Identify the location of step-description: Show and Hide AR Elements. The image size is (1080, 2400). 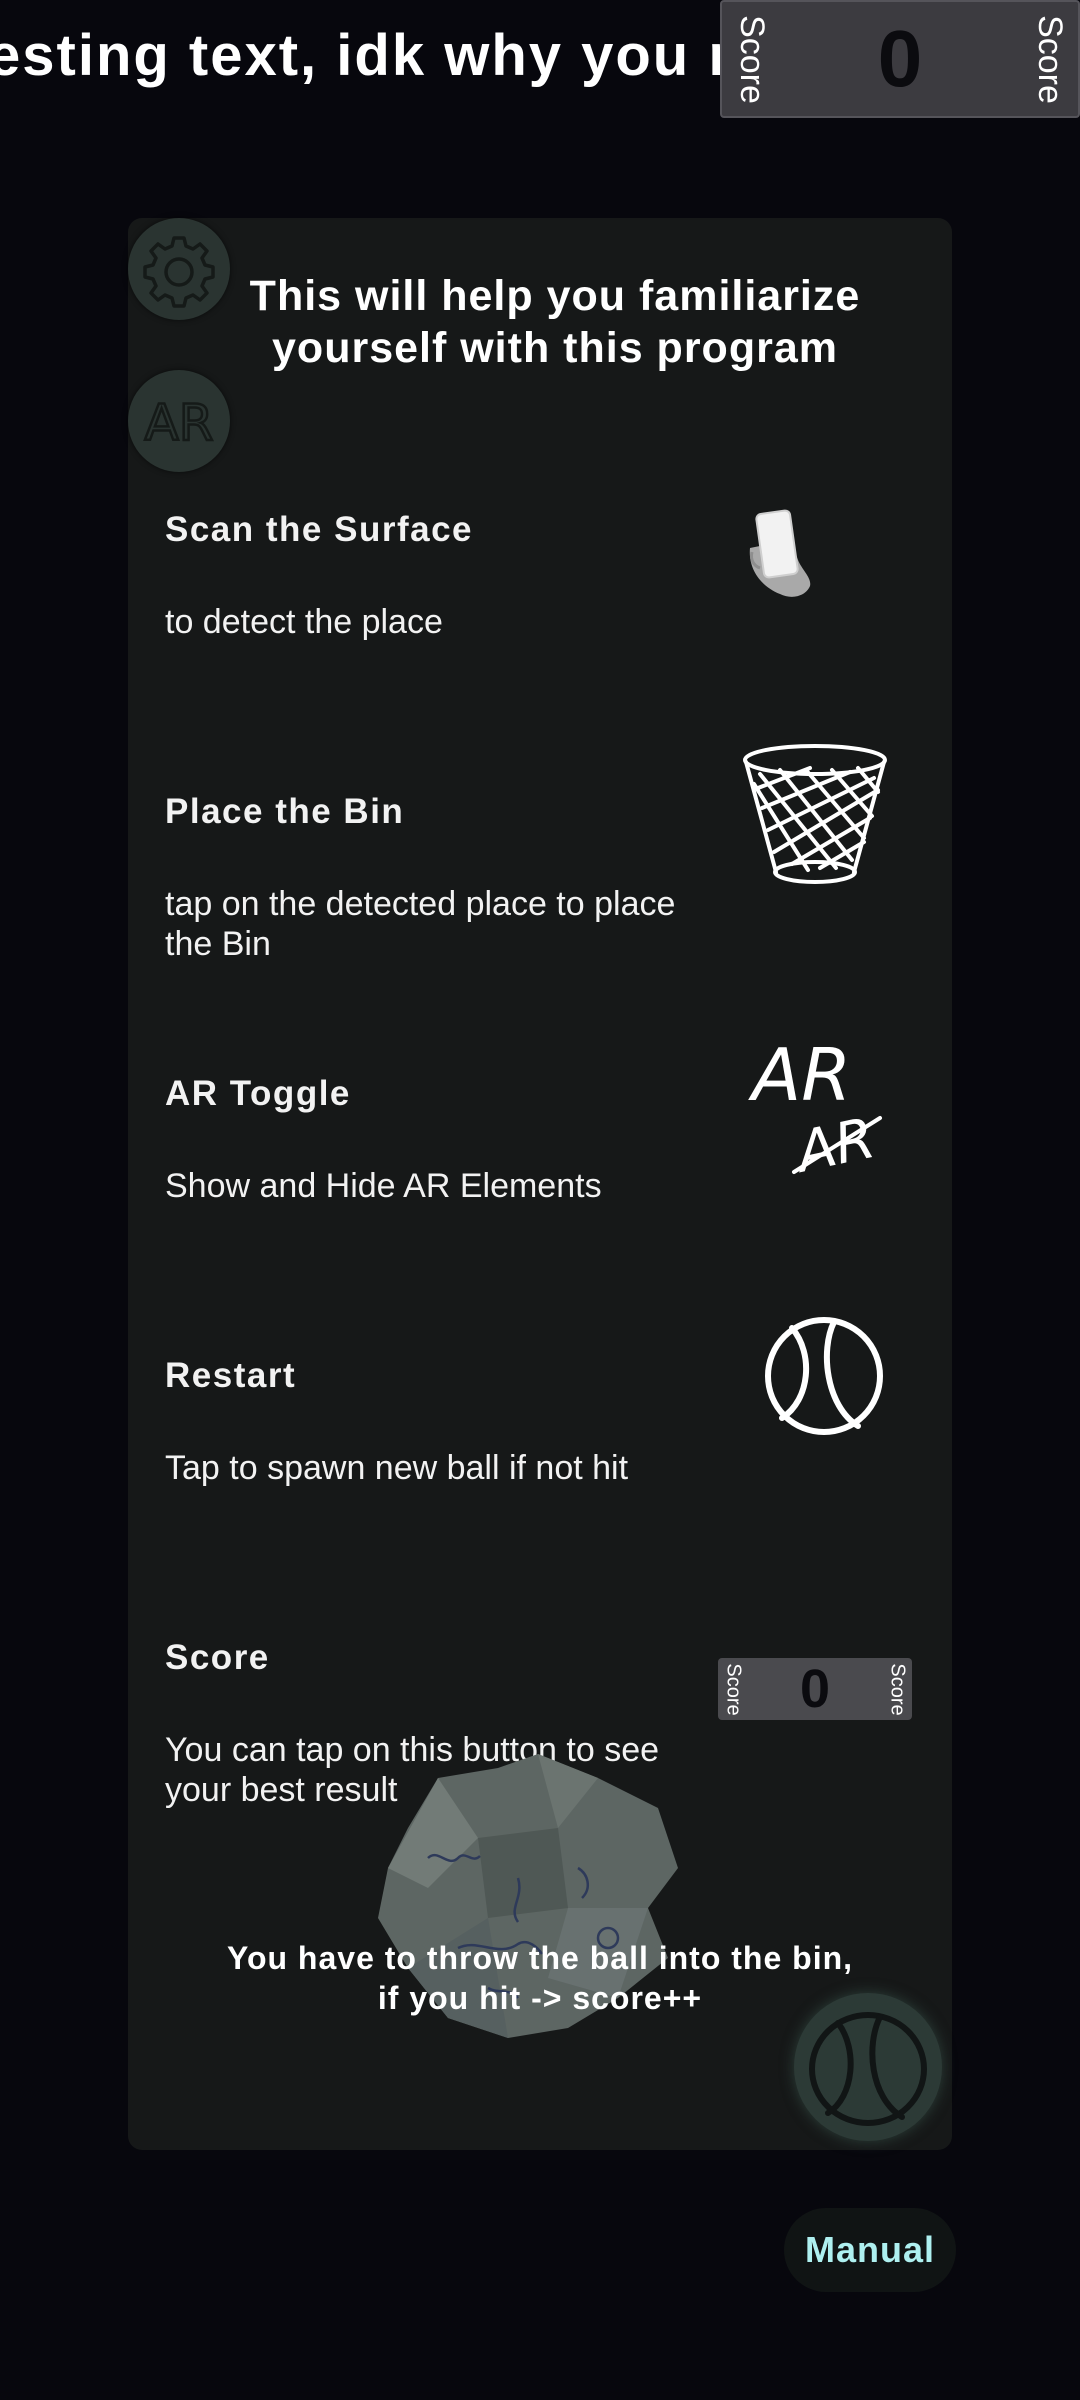
(383, 1186).